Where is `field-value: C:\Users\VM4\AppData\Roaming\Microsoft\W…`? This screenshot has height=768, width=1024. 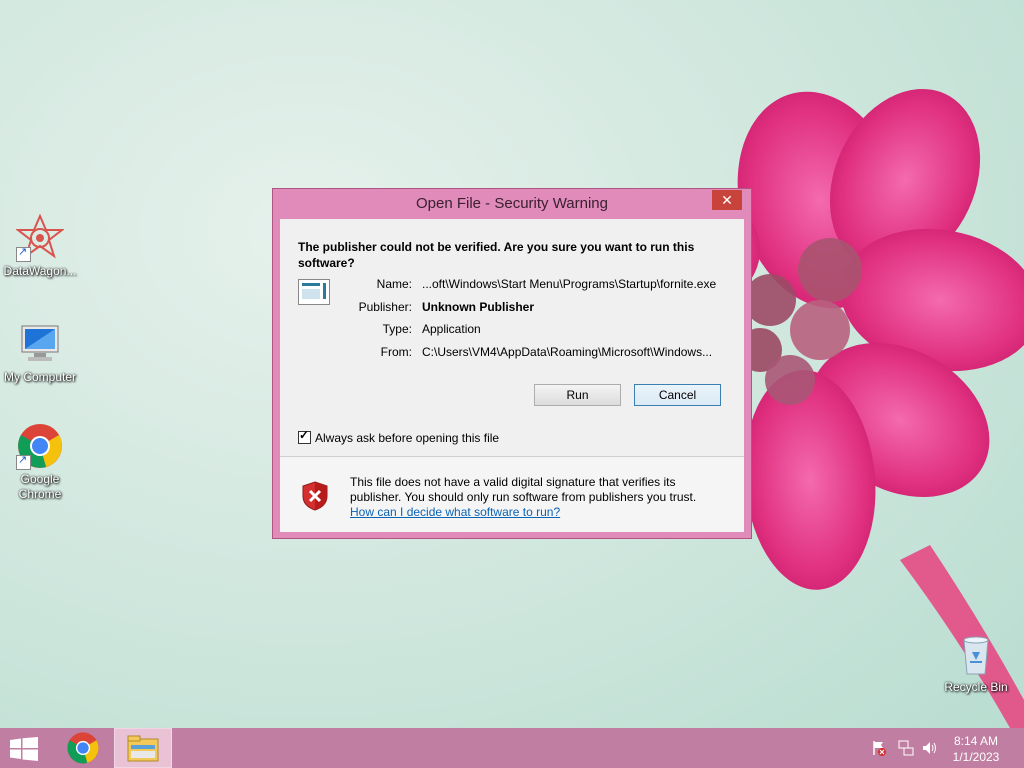
field-value: C:\Users\VM4\AppData\Roaming\Microsoft\W… is located at coordinates (567, 352).